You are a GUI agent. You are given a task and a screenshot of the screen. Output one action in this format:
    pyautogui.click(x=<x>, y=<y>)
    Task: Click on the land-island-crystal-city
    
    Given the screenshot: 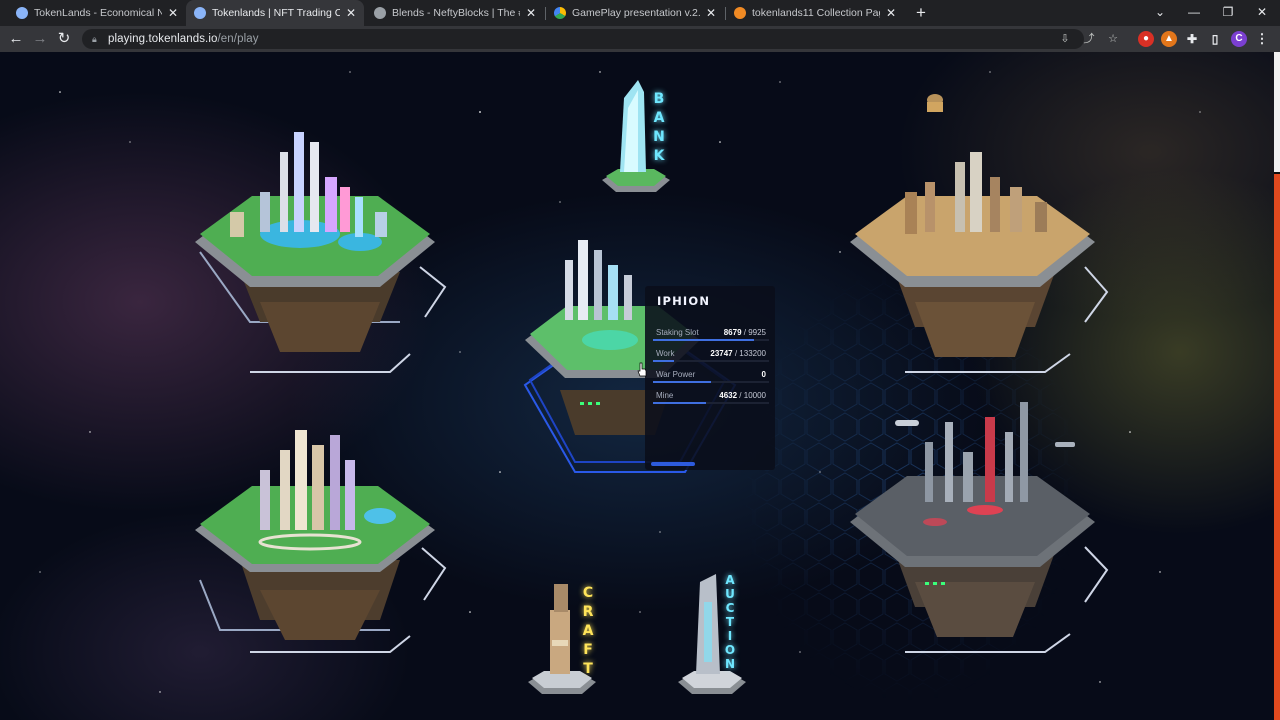 What is the action you would take?
    pyautogui.click(x=320, y=575)
    